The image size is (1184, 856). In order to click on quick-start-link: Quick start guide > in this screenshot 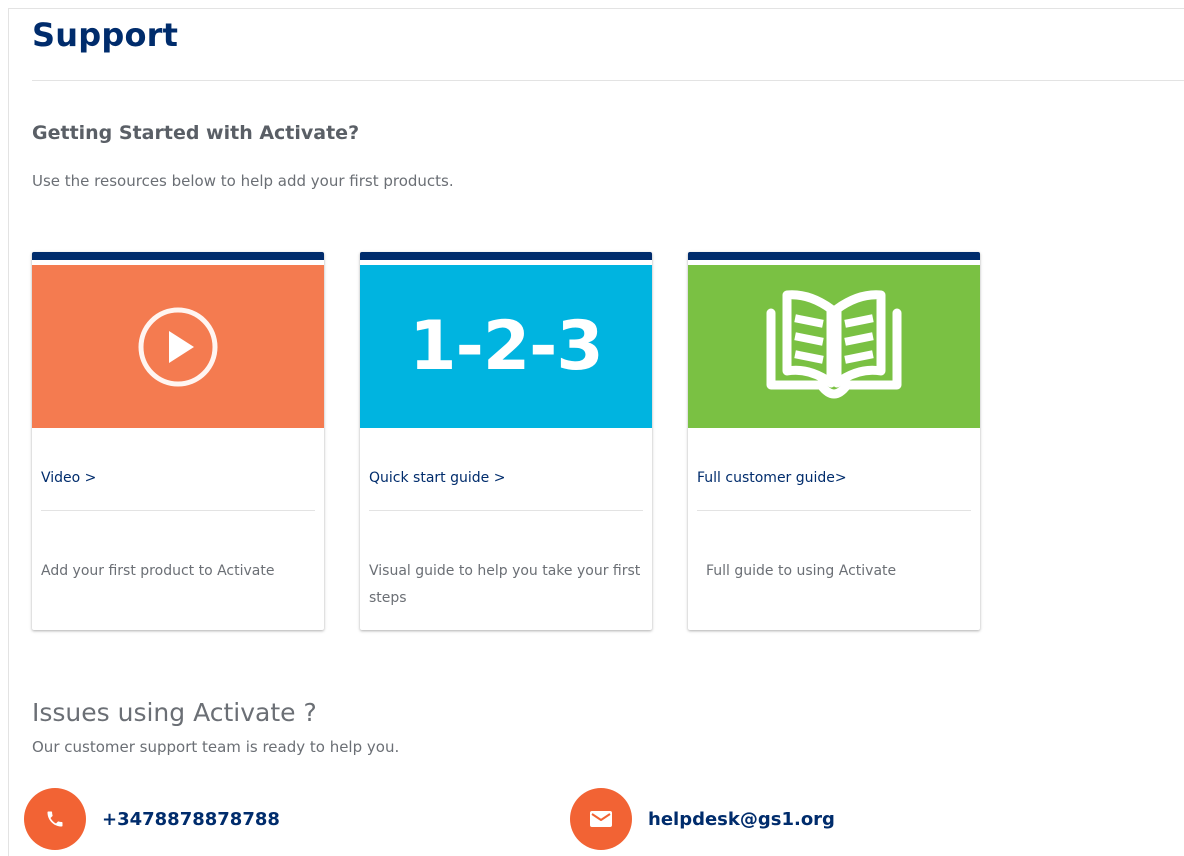, I will do `click(437, 478)`.